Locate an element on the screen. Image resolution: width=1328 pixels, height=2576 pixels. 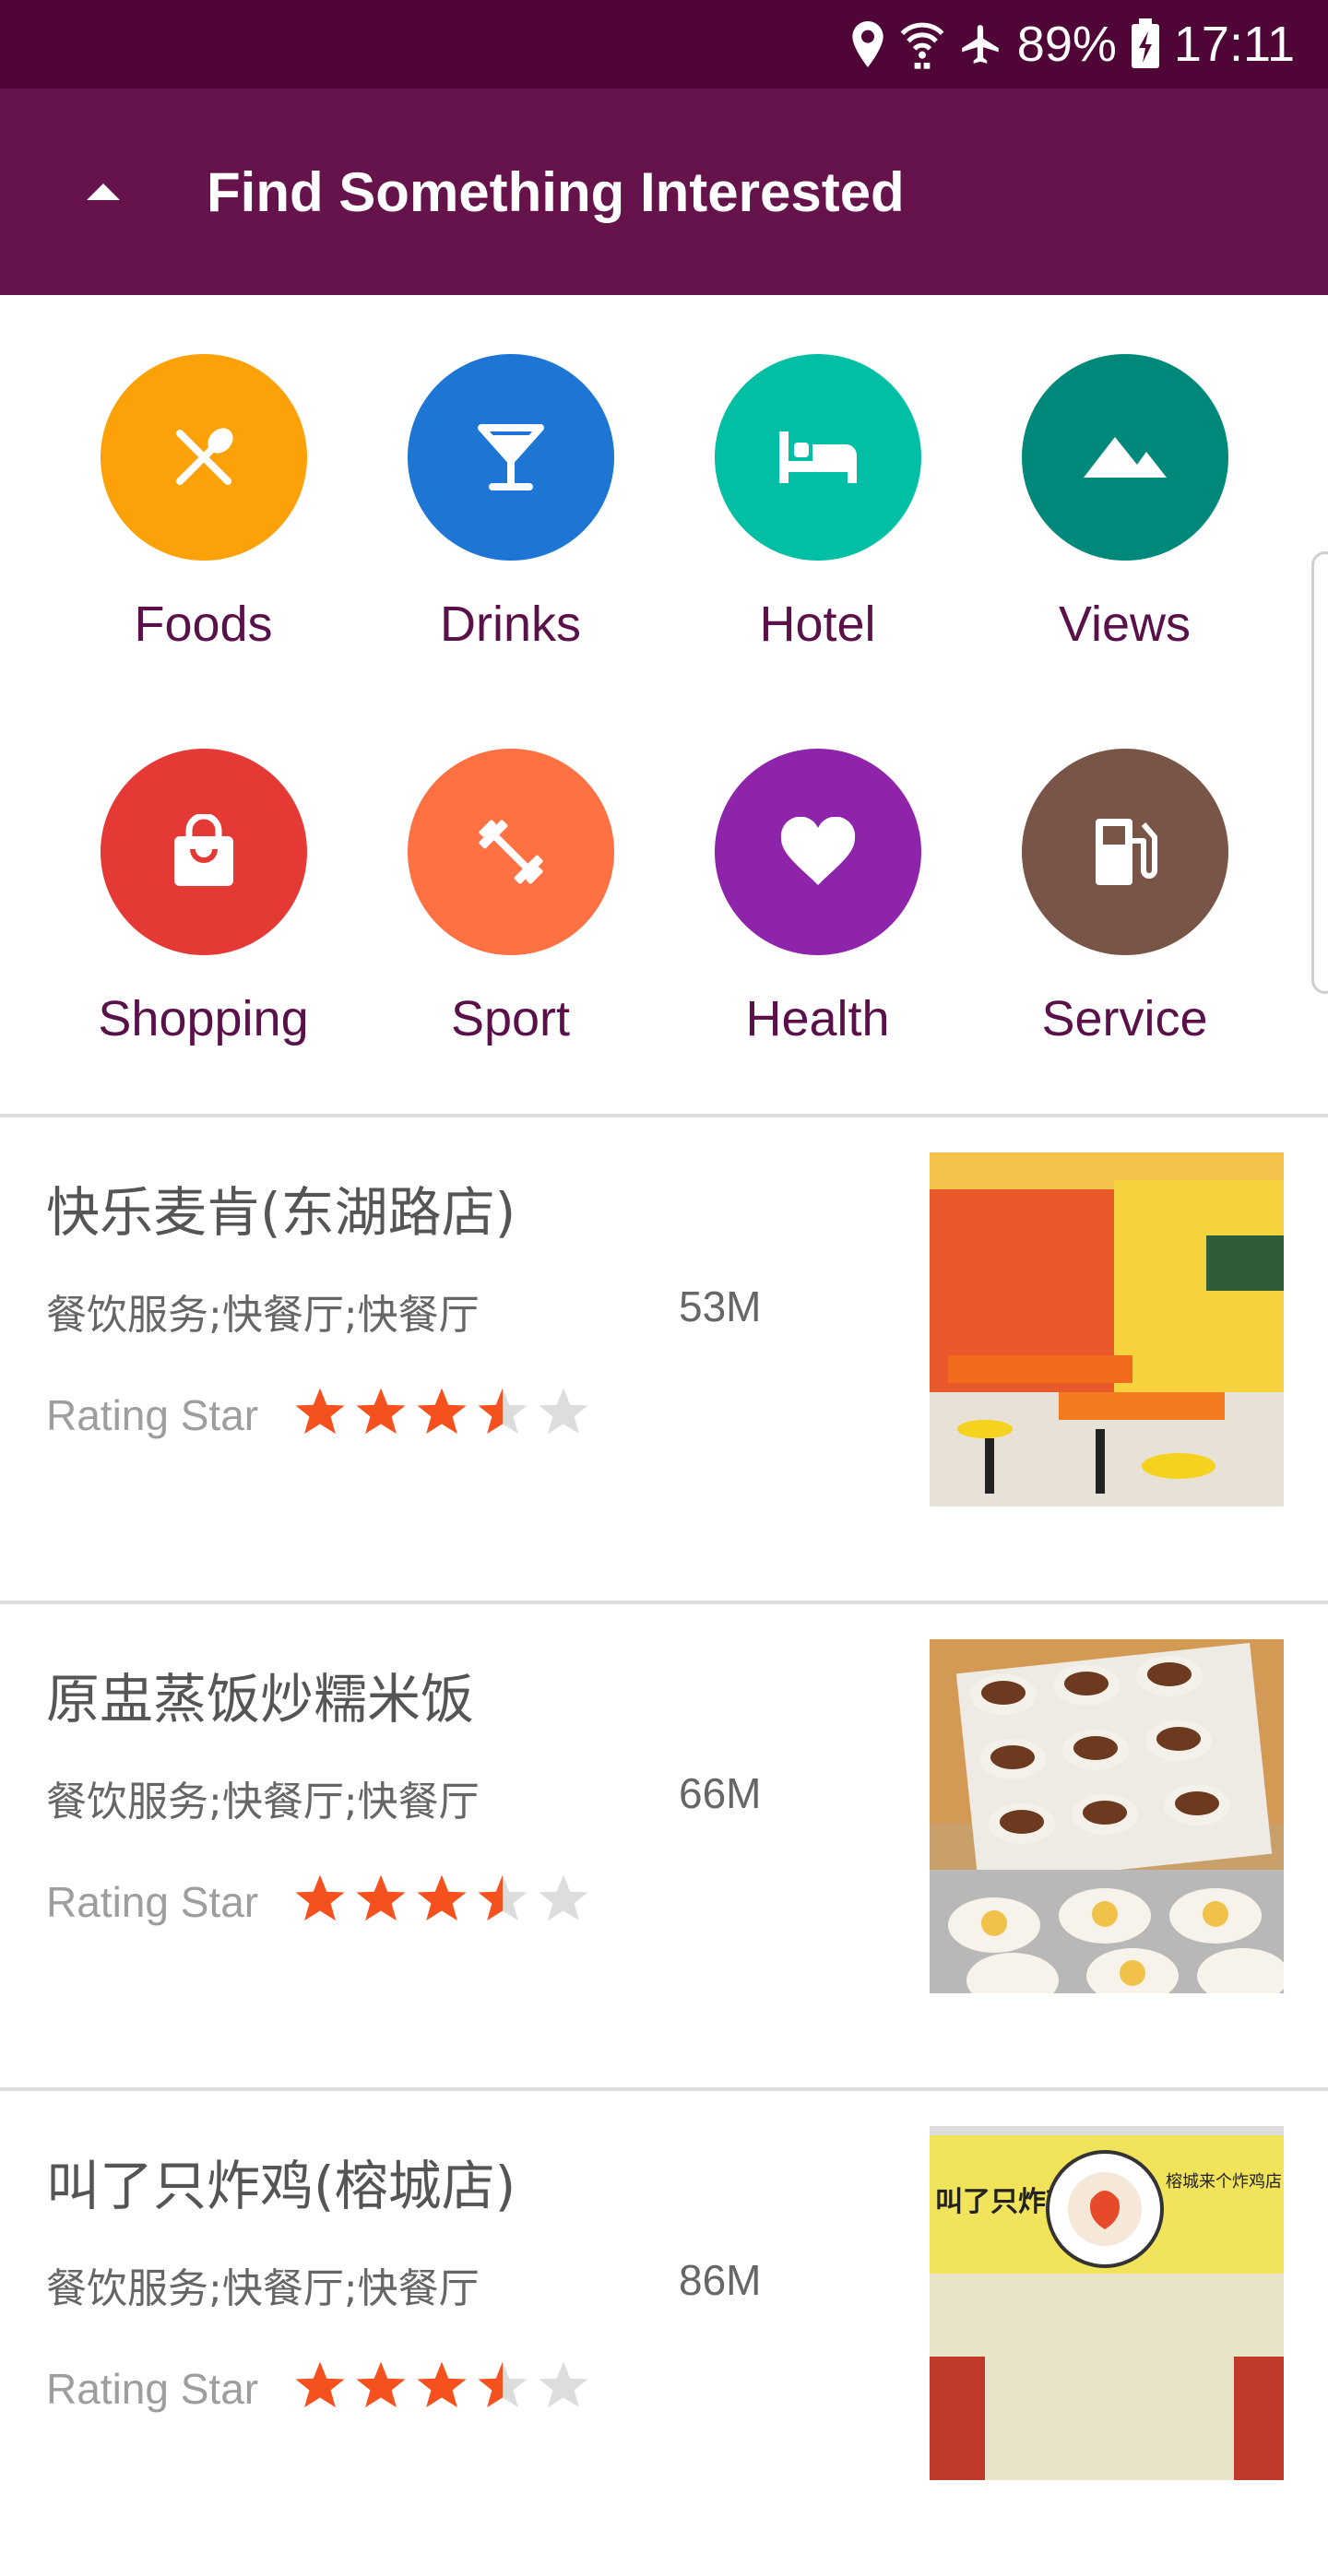
place-distance: 53M is located at coordinates (720, 1306).